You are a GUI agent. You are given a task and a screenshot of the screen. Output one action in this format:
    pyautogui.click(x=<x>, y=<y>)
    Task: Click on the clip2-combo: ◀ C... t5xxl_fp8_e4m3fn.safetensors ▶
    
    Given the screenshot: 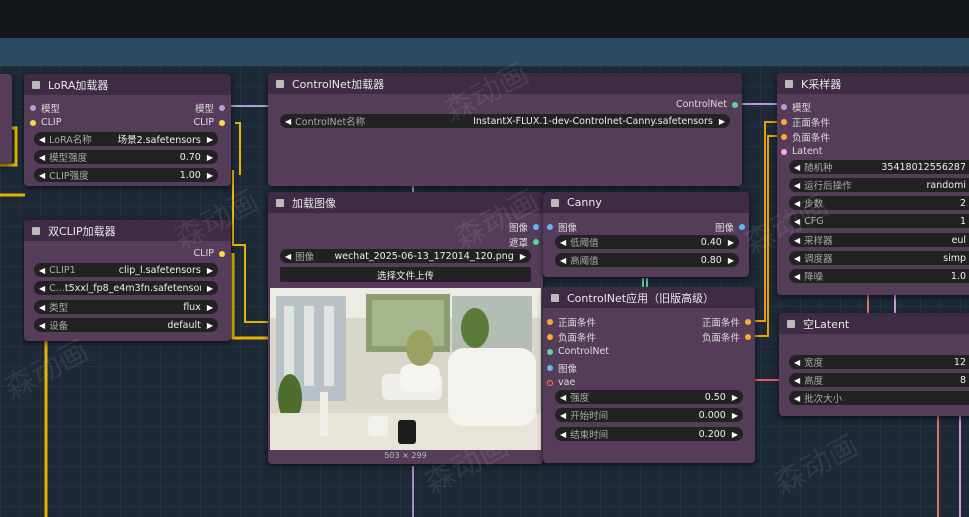 What is the action you would take?
    pyautogui.click(x=126, y=288)
    